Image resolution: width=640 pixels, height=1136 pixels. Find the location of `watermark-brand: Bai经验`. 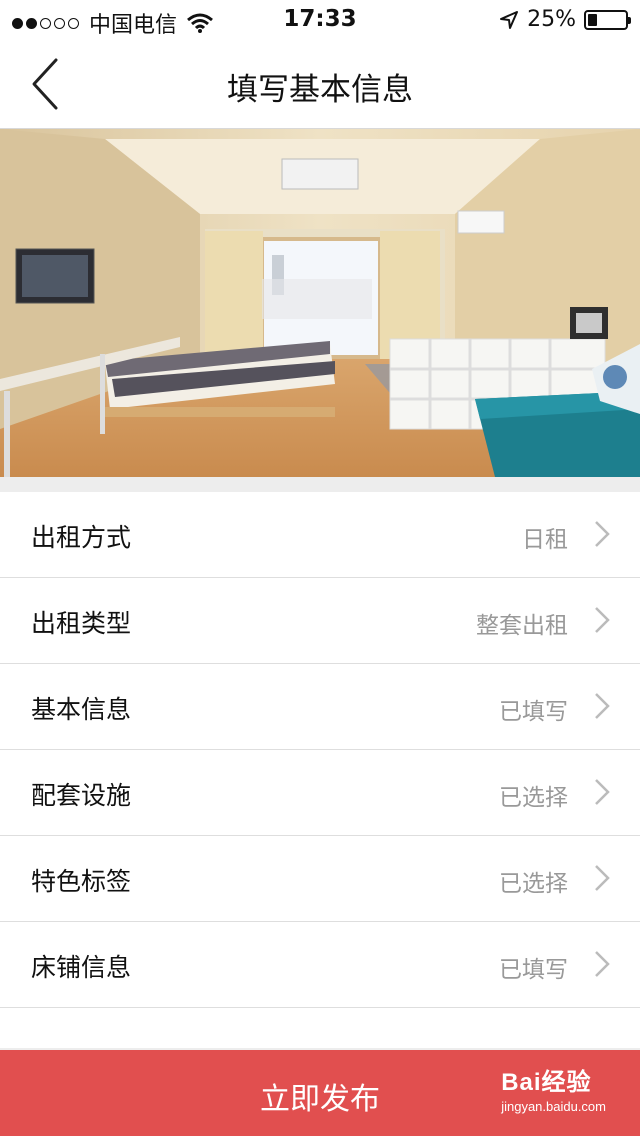

watermark-brand: Bai经验 is located at coordinates (546, 1082).